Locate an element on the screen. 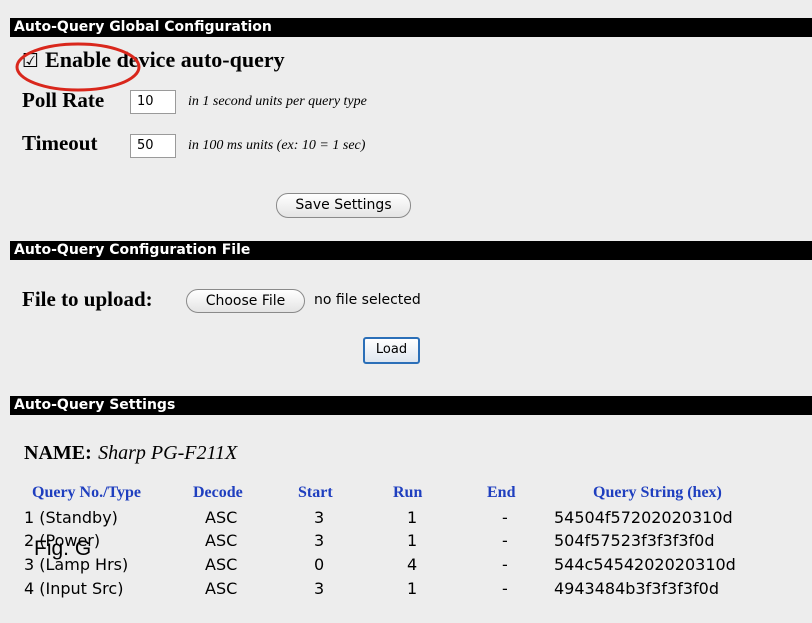  file-upload-label: File to upload: is located at coordinates (87, 299).